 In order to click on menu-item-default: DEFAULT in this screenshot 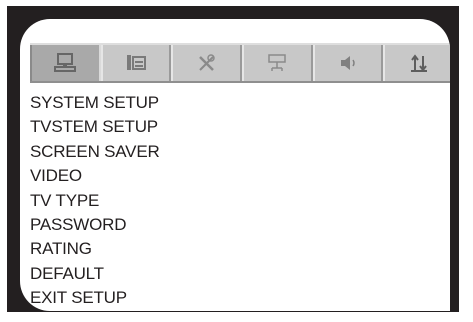, I will do `click(95, 274)`.